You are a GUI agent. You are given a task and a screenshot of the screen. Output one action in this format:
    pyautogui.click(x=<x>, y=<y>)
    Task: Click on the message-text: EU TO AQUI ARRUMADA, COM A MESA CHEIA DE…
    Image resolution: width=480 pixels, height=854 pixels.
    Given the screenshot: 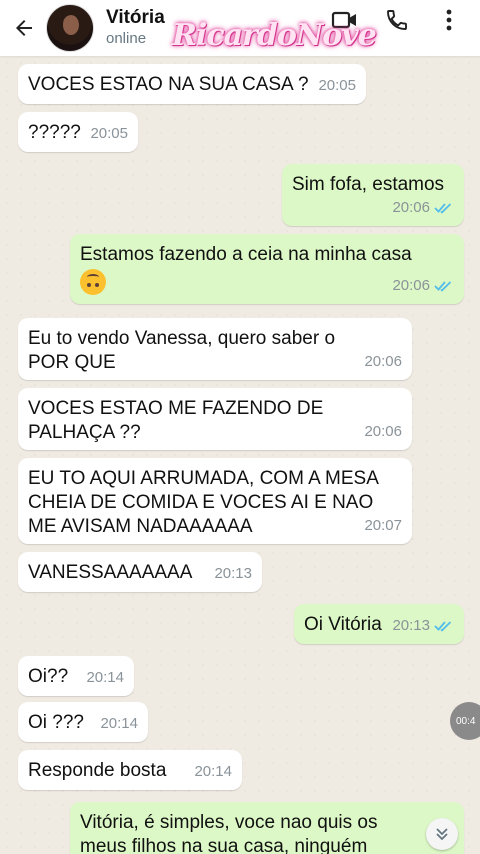 What is the action you would take?
    pyautogui.click(x=203, y=502)
    